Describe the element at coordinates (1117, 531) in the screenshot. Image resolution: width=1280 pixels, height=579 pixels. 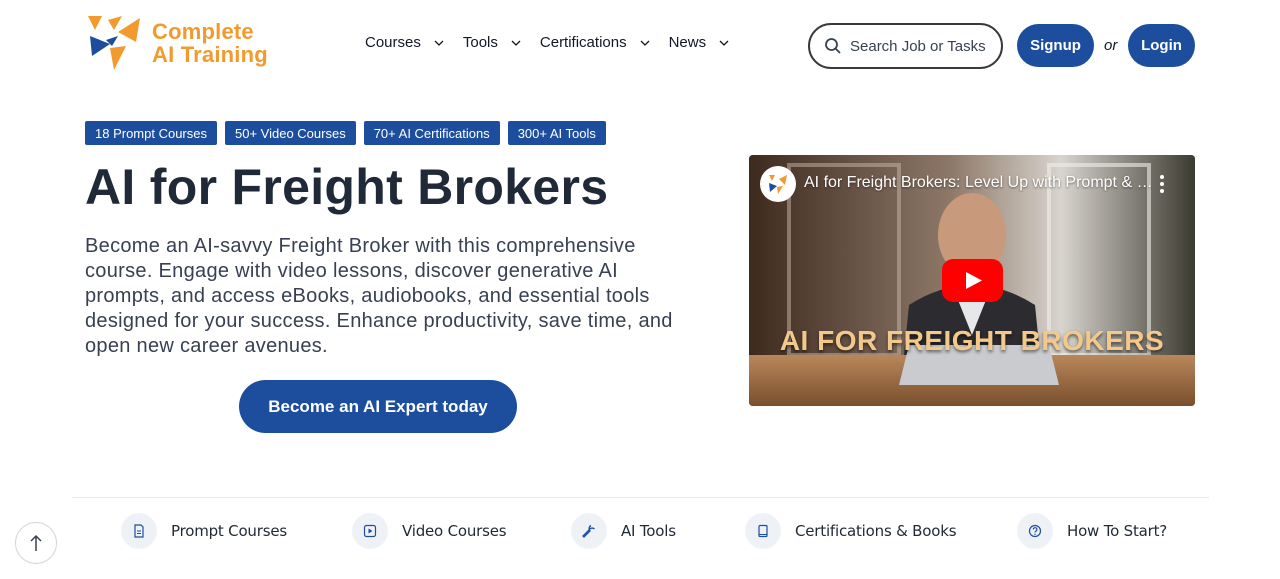
I see `bottom-nav-label: How To Start?` at that location.